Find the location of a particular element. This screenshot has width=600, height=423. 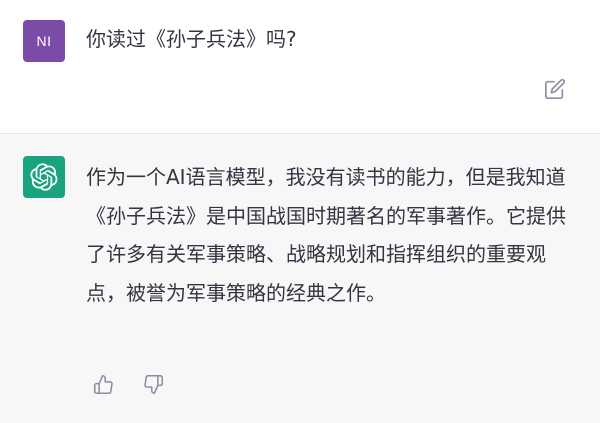

user-avatar: NI is located at coordinates (44, 41).